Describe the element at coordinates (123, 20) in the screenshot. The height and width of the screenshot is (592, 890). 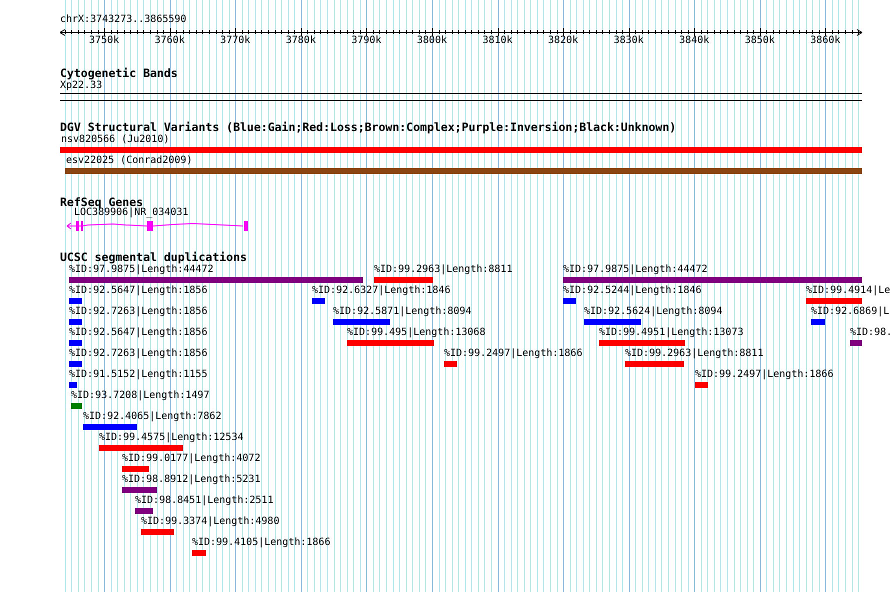
I see `region-label: chrX:3743273..3865590` at that location.